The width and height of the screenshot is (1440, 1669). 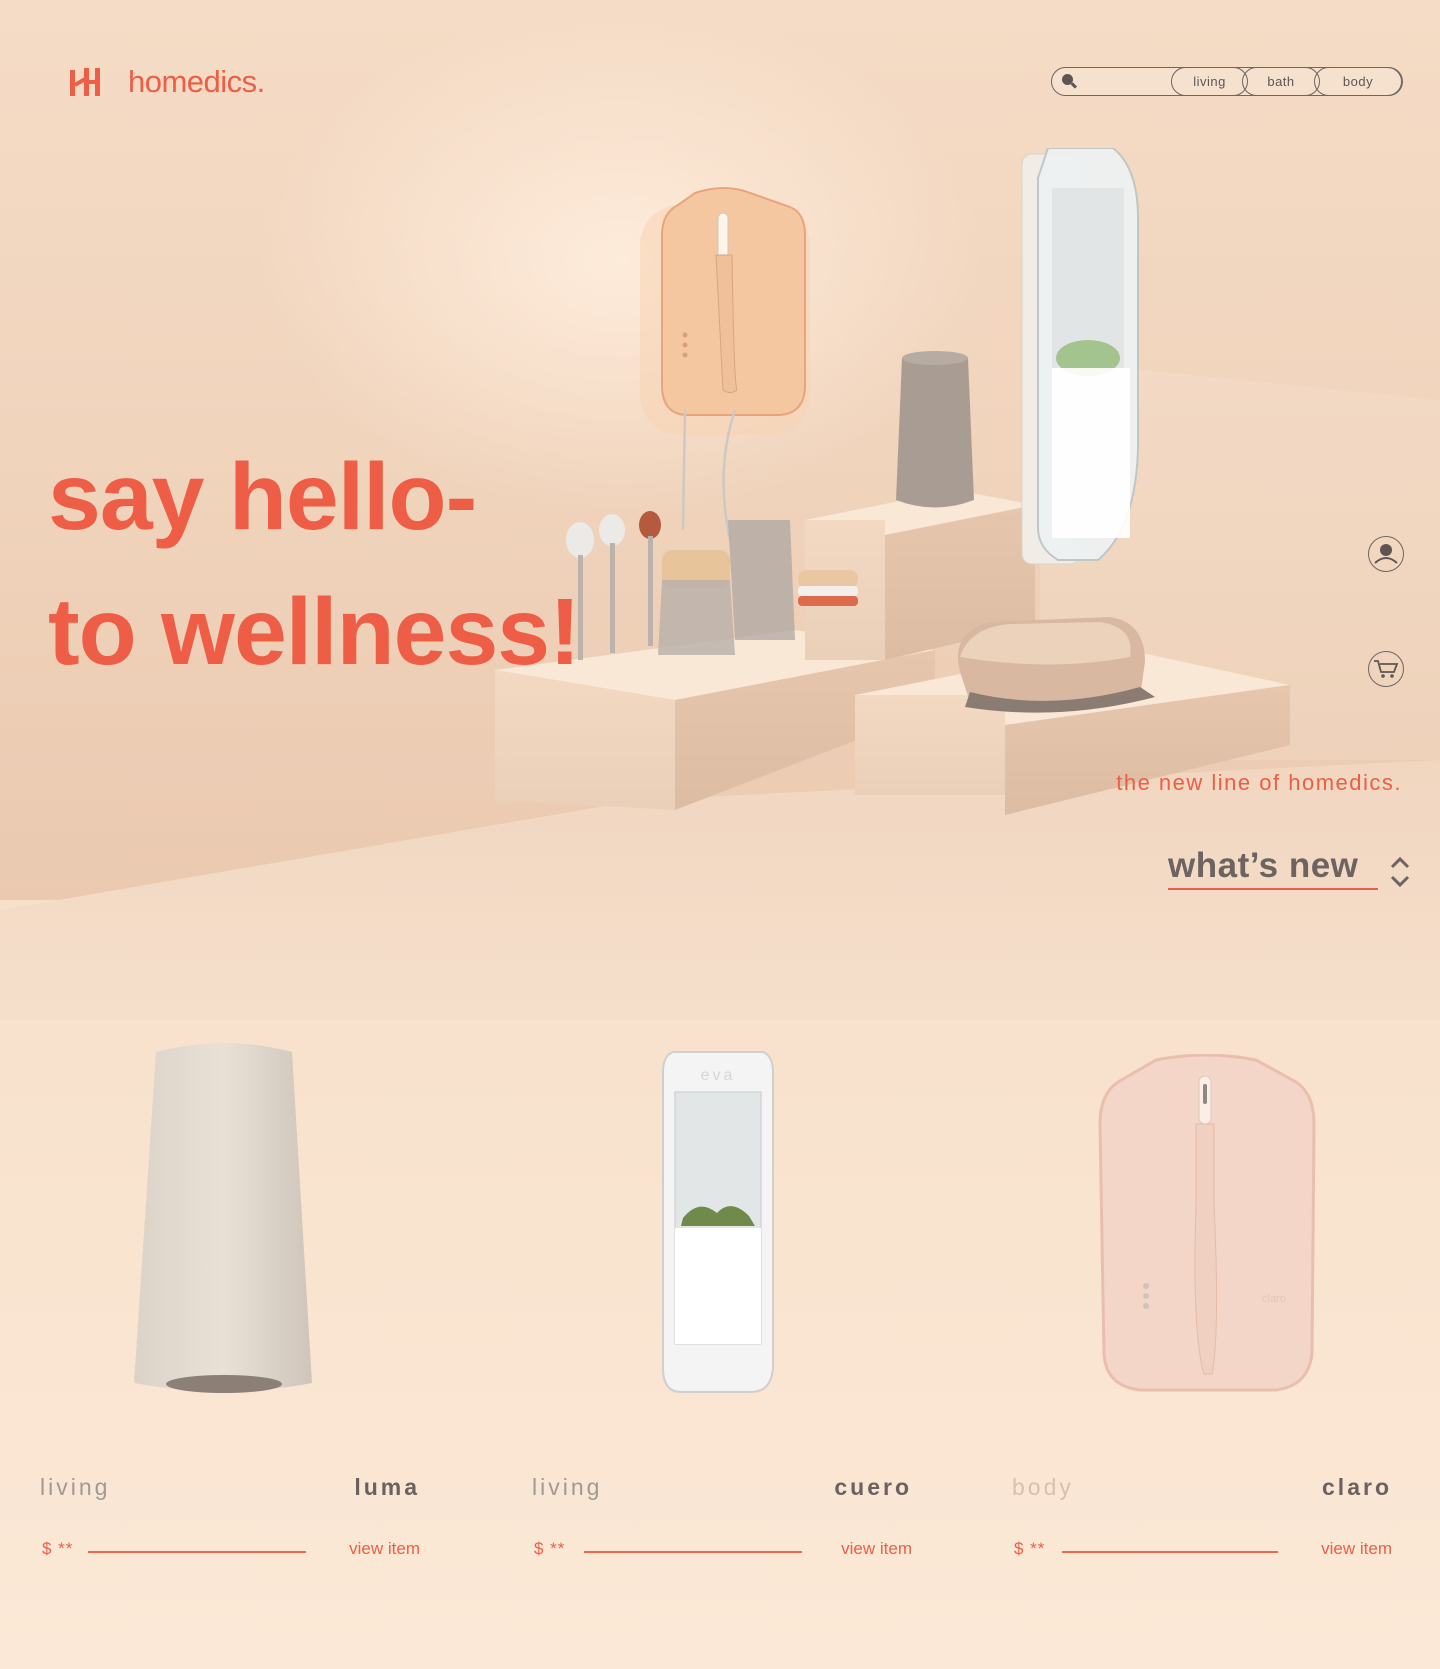 I want to click on search-icon, so click(x=1070, y=82).